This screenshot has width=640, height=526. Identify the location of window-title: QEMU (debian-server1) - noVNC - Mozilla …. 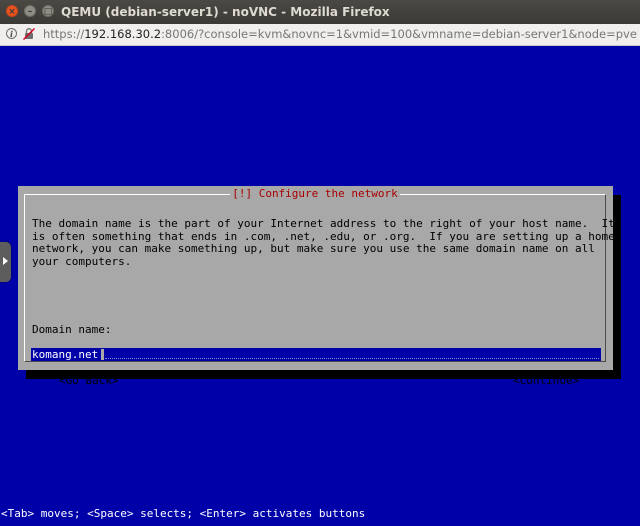
(225, 12).